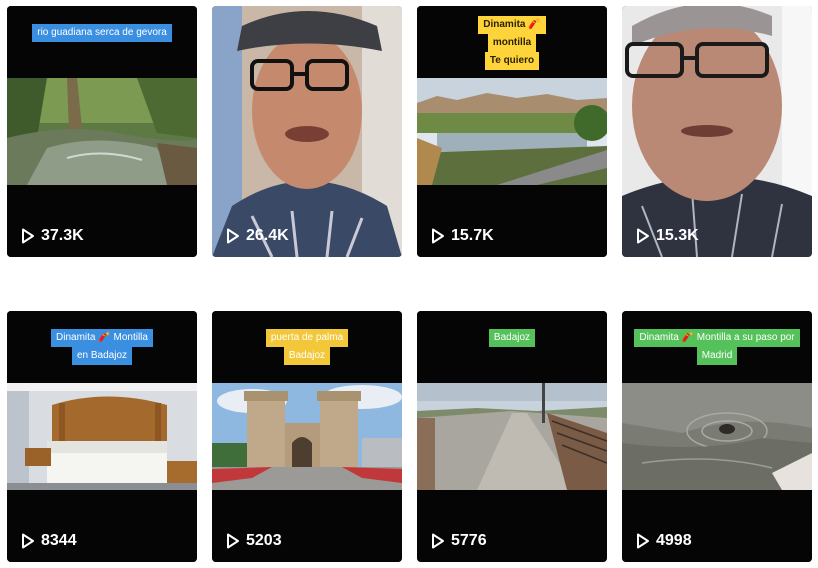  Describe the element at coordinates (512, 61) in the screenshot. I see `caption-line: Te quiero` at that location.